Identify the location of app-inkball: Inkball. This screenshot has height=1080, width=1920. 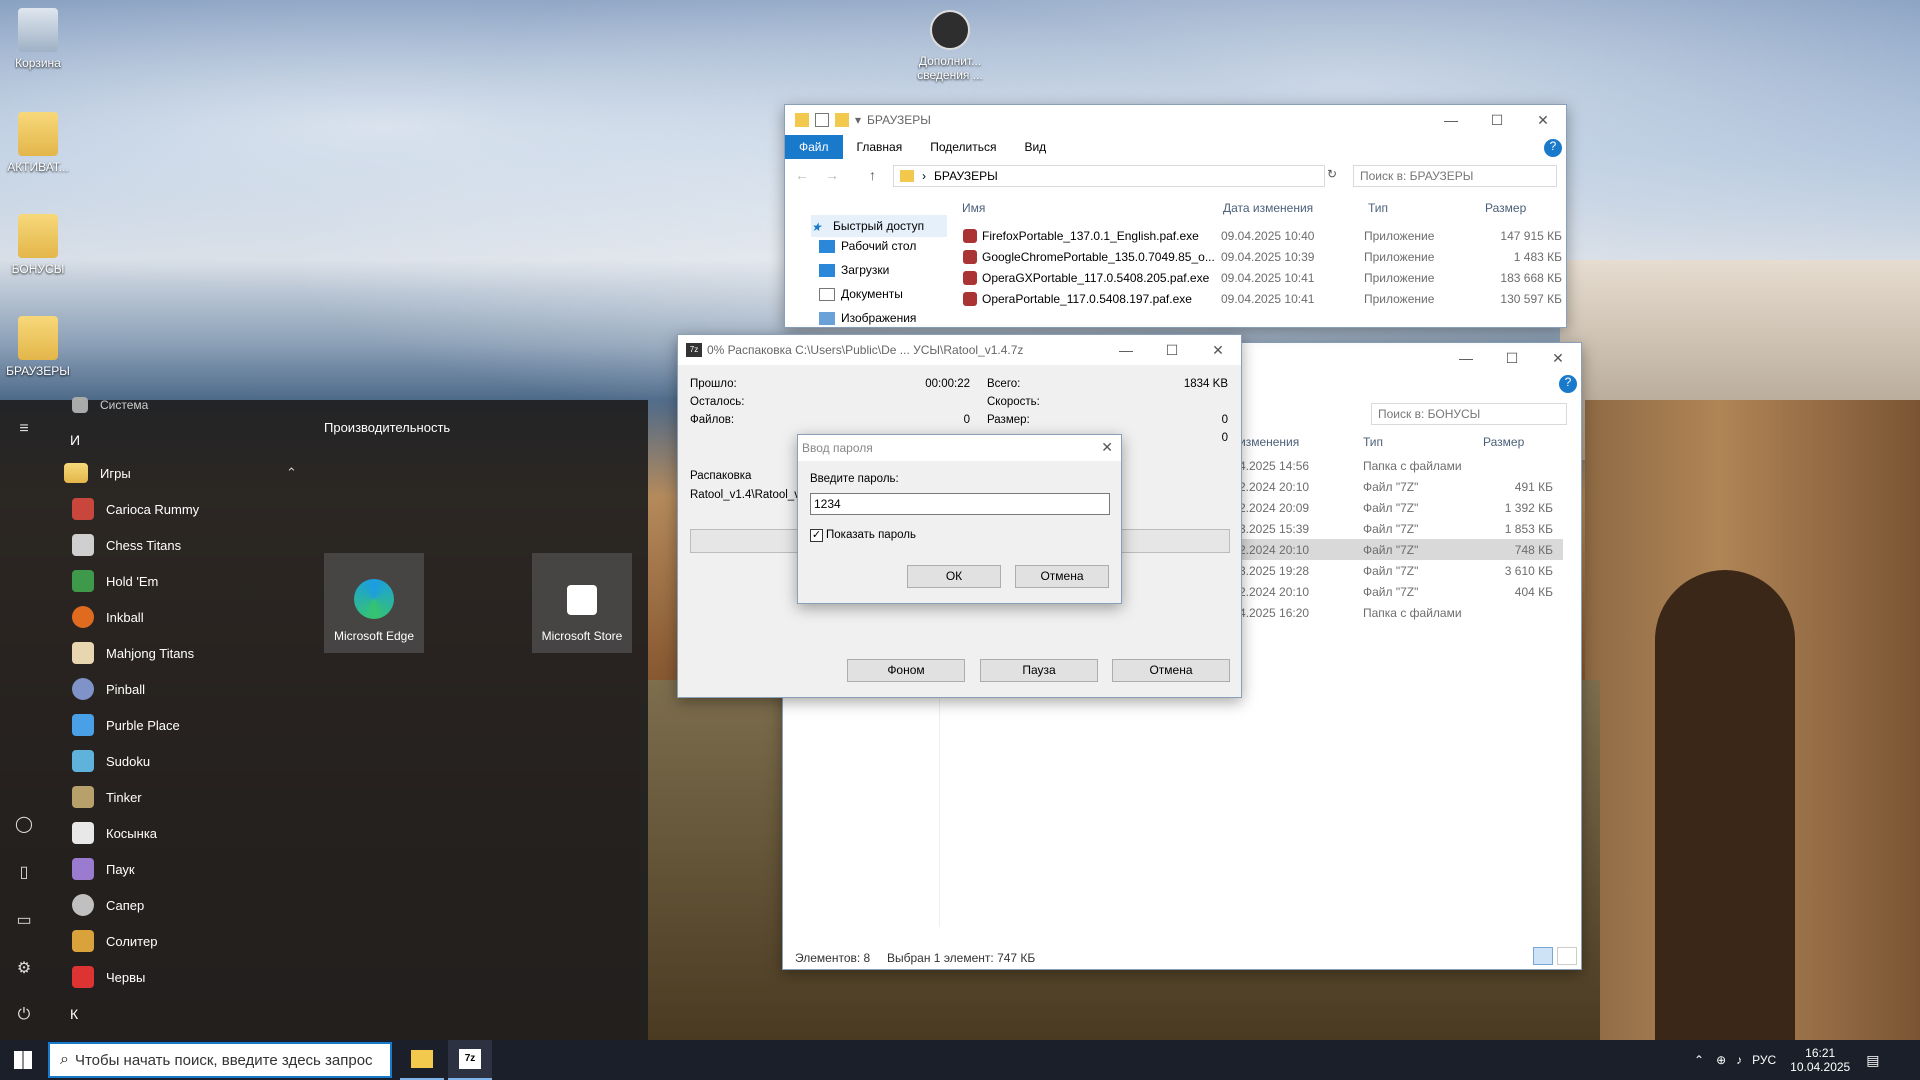
(178, 617).